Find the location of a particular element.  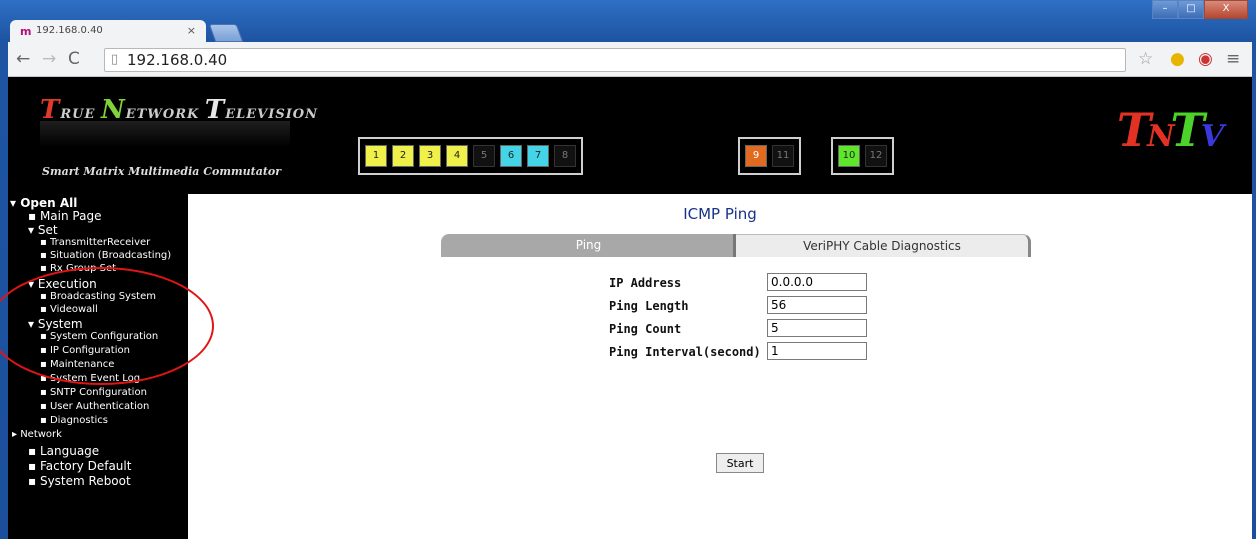

sidebar-item-language: ▪ Language is located at coordinates (63, 451).